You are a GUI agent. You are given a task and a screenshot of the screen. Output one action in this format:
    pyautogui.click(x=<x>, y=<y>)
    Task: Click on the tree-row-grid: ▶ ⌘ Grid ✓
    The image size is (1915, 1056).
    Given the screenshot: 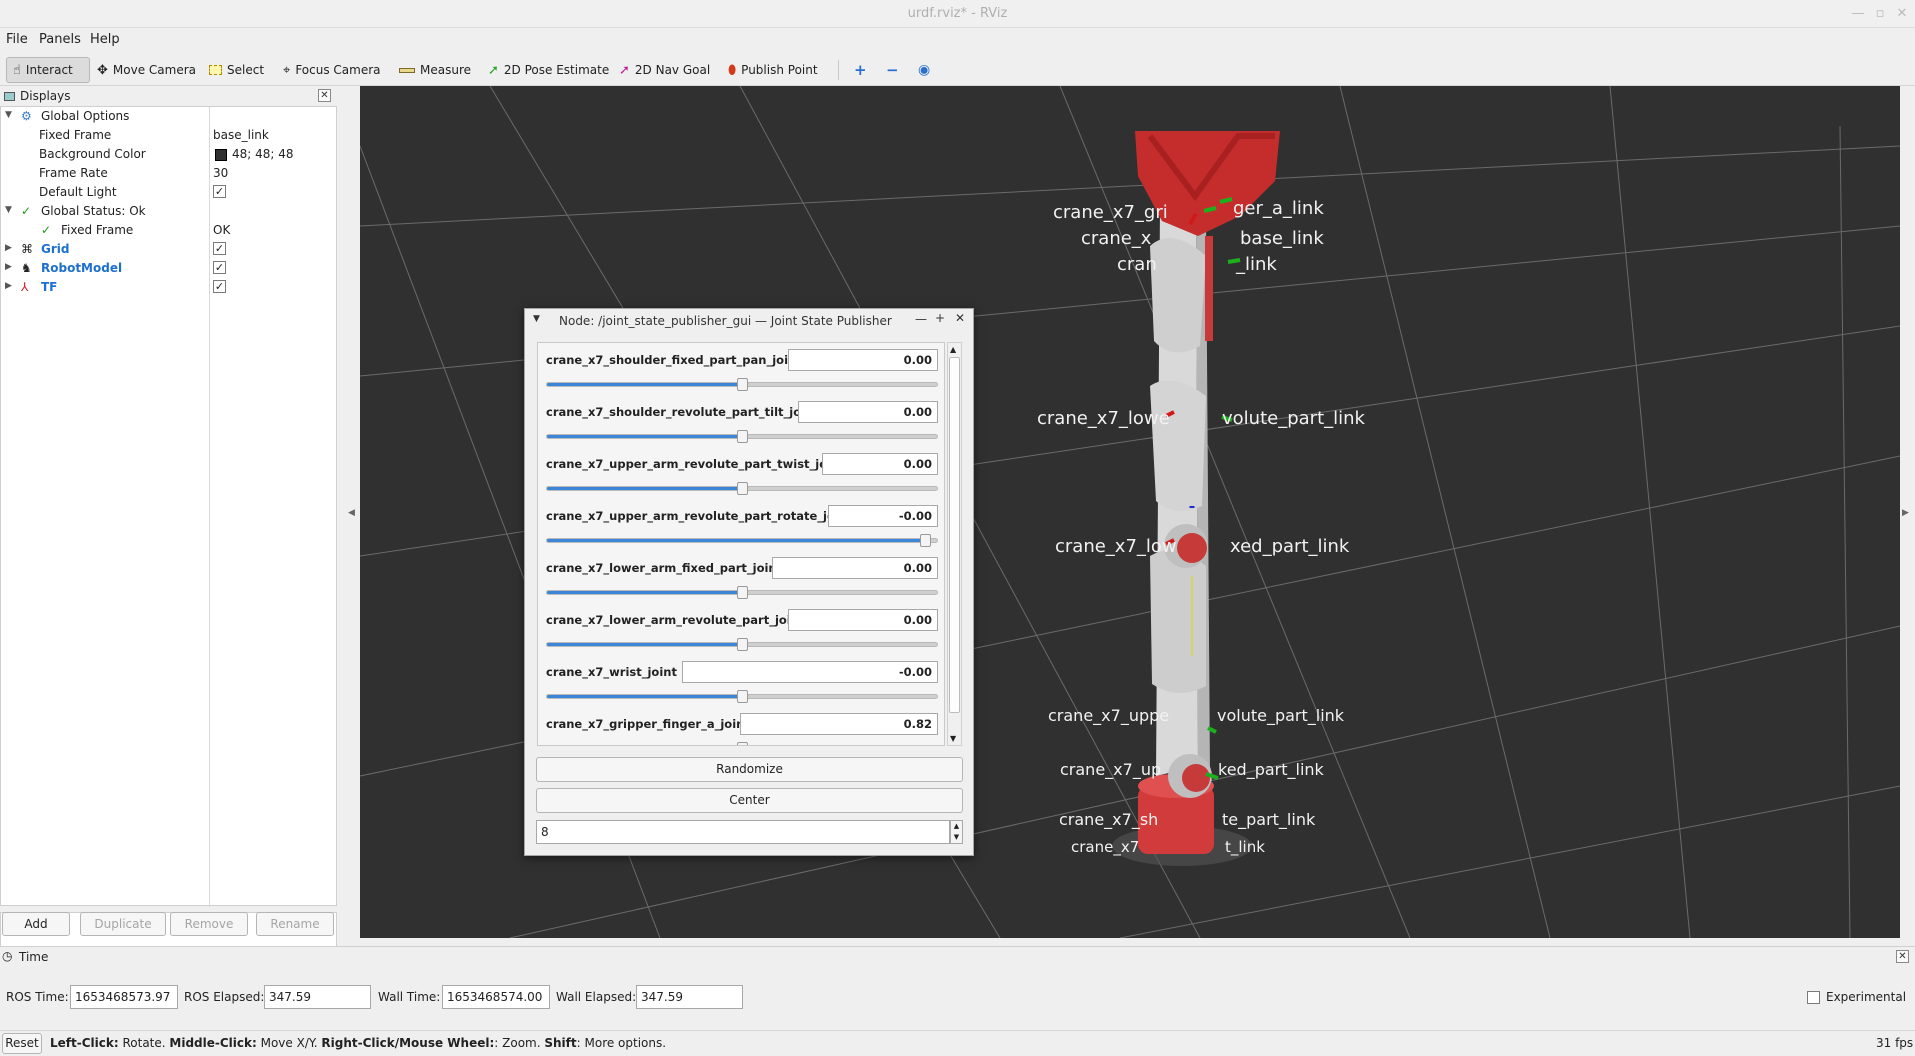 What is the action you would take?
    pyautogui.click(x=168, y=249)
    